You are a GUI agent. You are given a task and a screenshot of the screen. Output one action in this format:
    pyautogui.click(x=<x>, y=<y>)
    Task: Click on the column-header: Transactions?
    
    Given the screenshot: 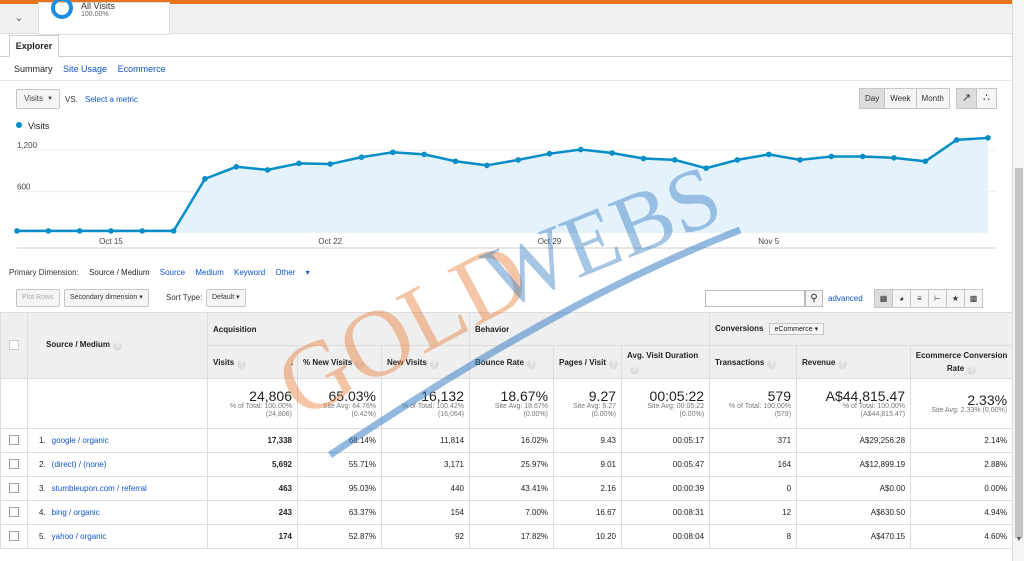 What is the action you would take?
    pyautogui.click(x=753, y=362)
    